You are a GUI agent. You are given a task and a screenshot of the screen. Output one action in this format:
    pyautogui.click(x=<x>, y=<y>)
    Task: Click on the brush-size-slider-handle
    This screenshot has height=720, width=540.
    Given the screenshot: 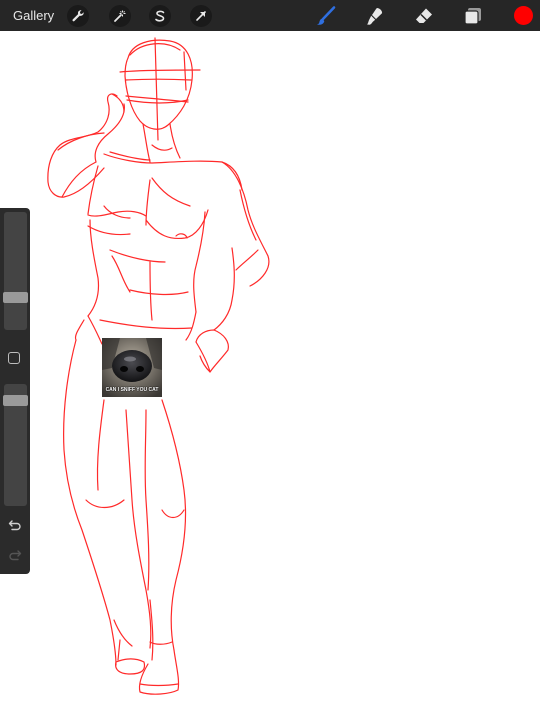 What is the action you would take?
    pyautogui.click(x=15, y=297)
    